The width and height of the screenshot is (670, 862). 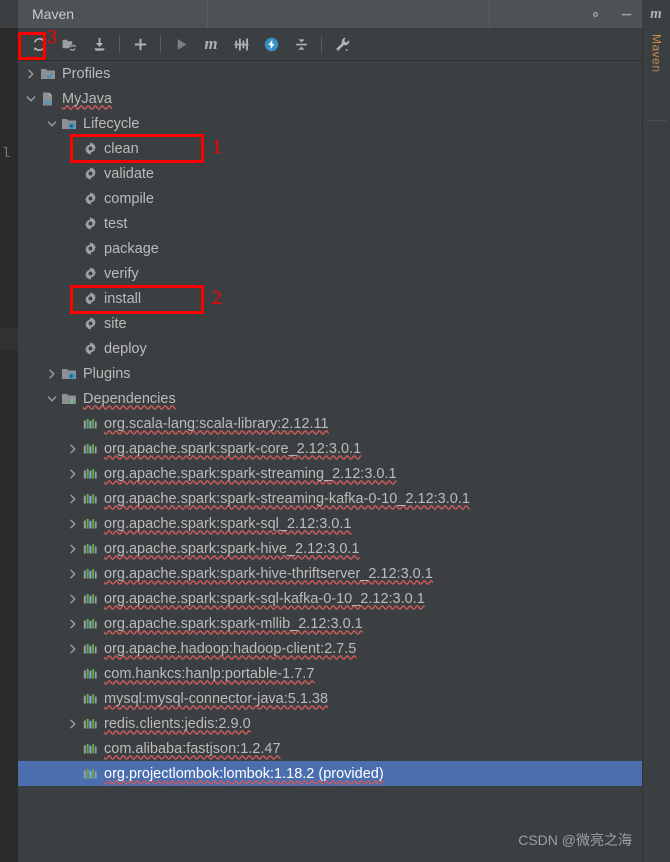 What do you see at coordinates (330, 648) in the screenshot?
I see `tree-row: org.apache.hadoop:hadoop-client:2.7.5` at bounding box center [330, 648].